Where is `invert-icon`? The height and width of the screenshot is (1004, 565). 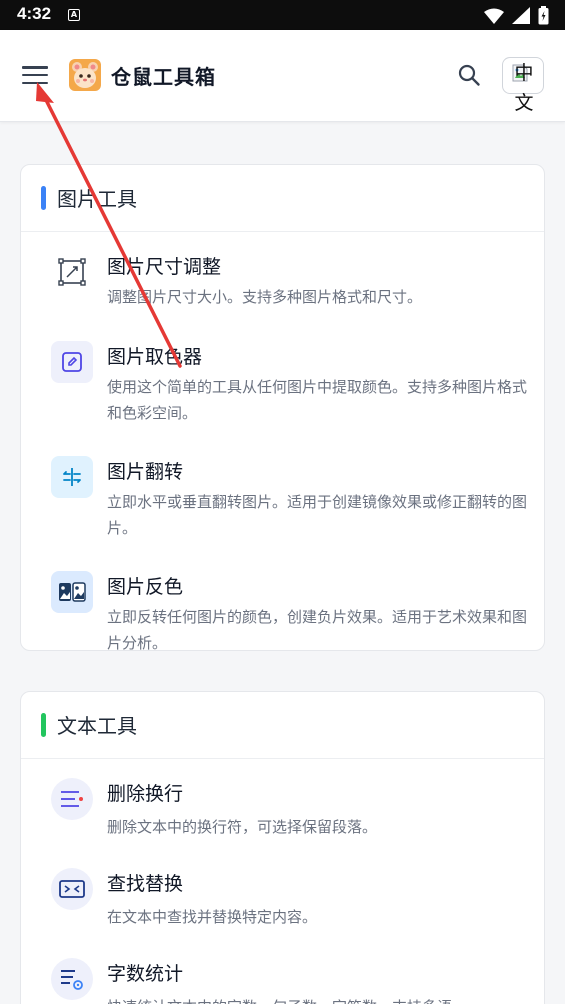
invert-icon is located at coordinates (72, 592).